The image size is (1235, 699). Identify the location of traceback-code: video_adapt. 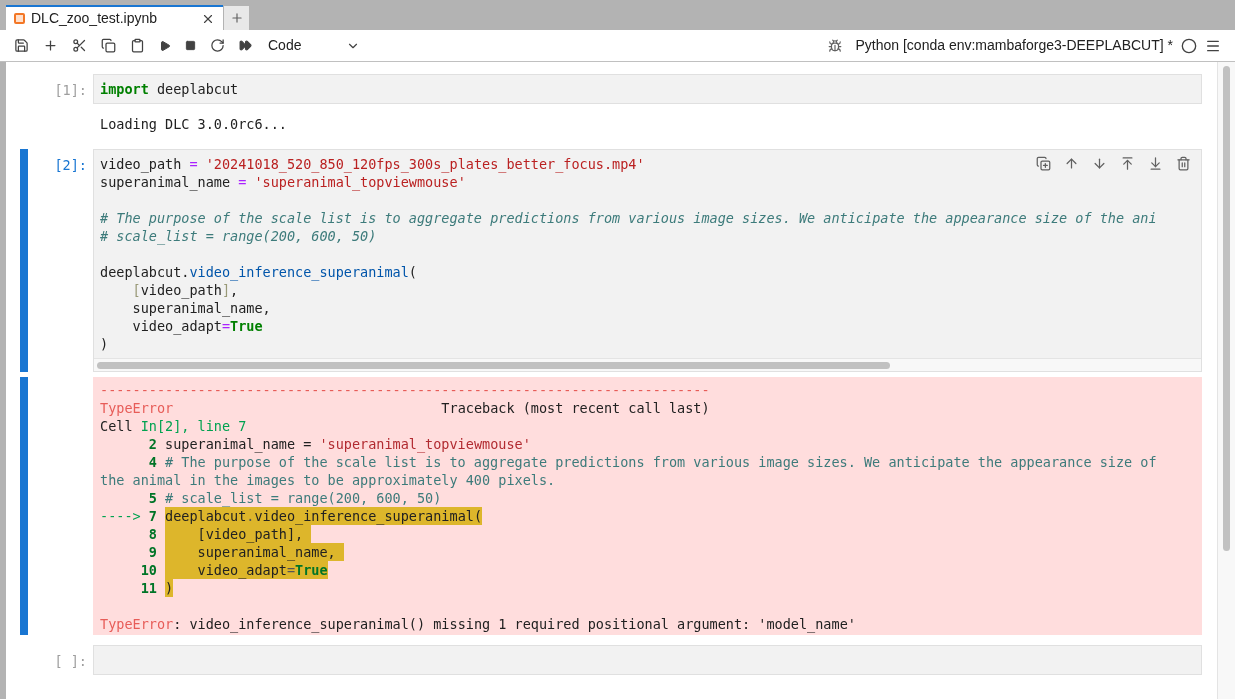
(241, 570).